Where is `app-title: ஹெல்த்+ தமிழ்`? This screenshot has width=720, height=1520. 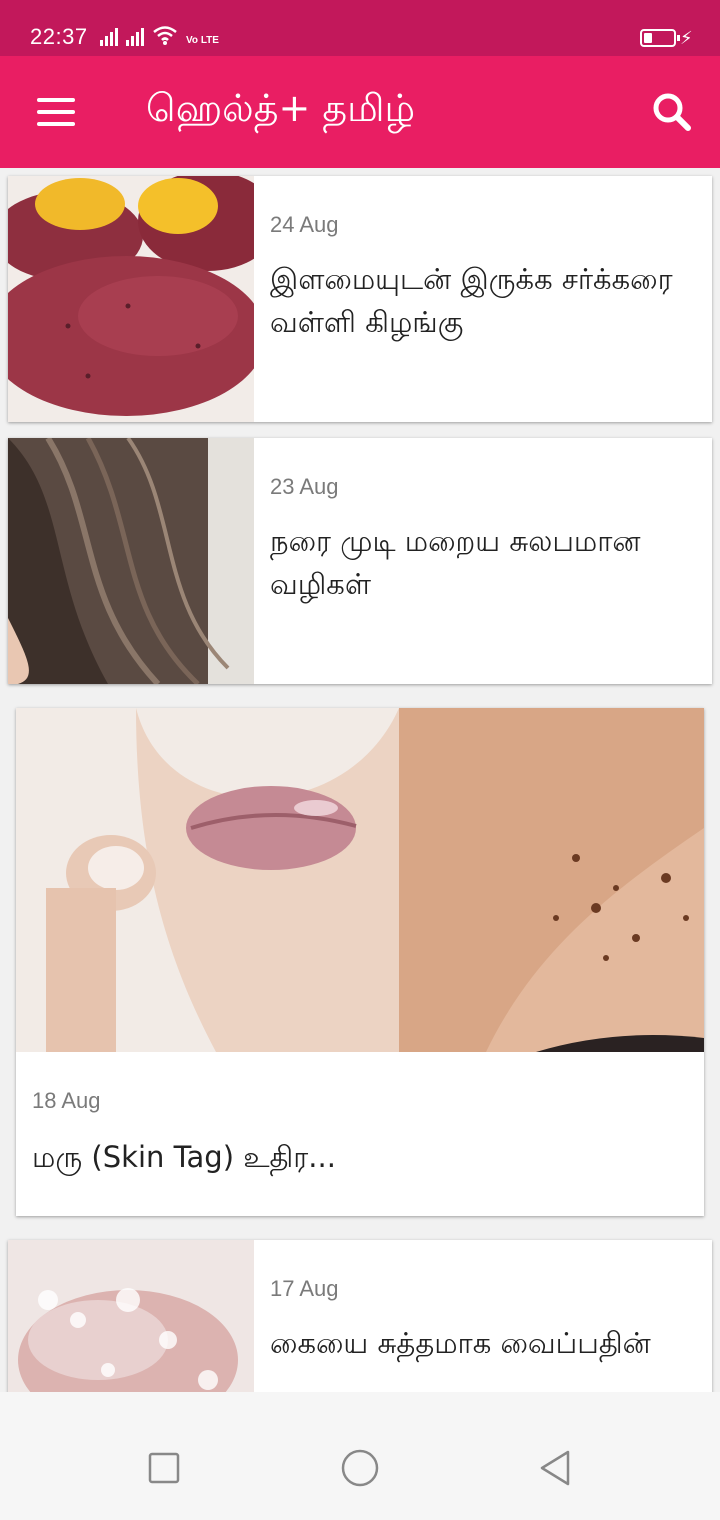
app-title: ஹெல்த்+ தமிழ் is located at coordinates (281, 108).